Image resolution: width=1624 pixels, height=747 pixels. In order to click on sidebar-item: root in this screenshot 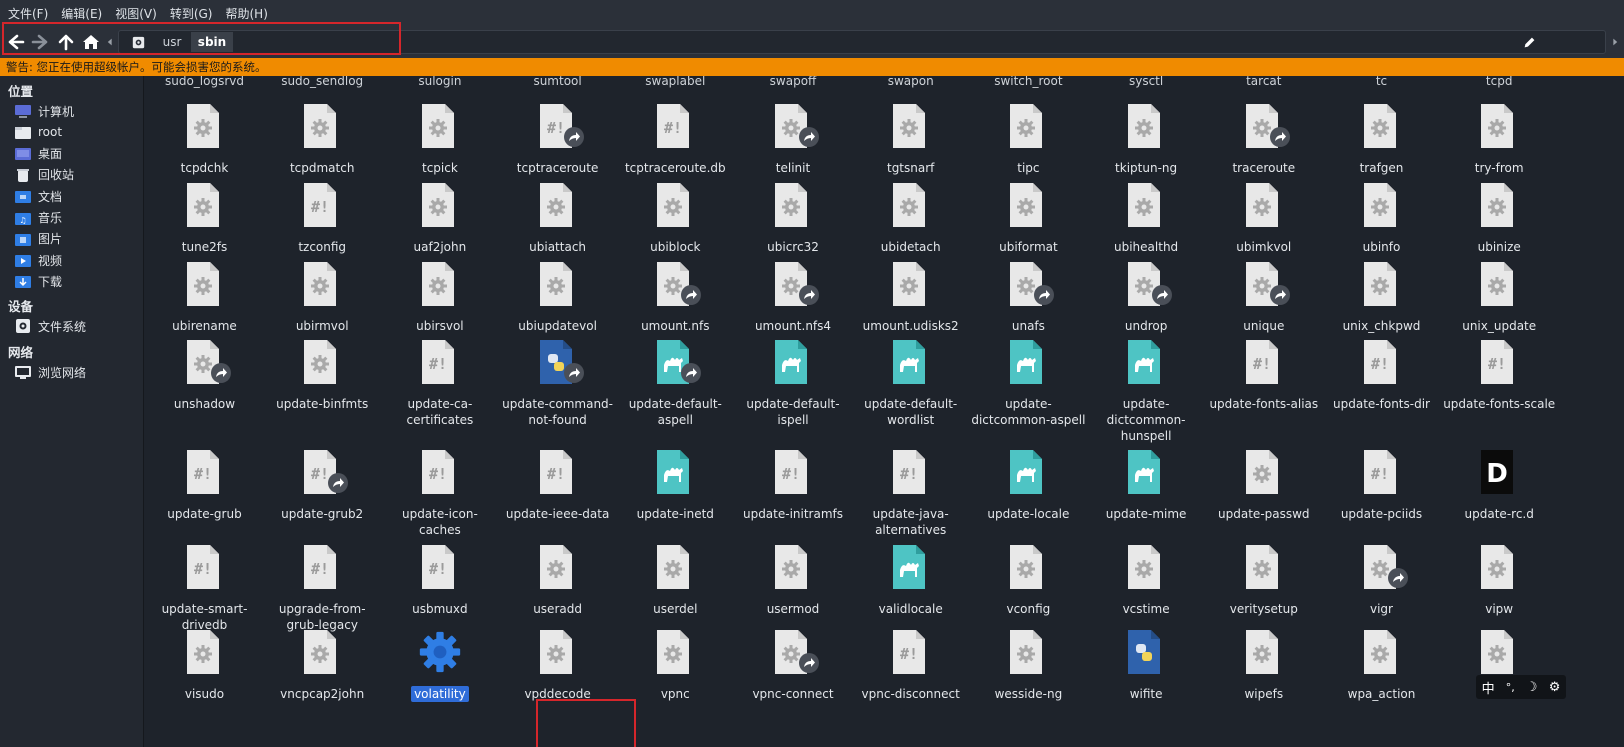, I will do `click(38, 132)`.